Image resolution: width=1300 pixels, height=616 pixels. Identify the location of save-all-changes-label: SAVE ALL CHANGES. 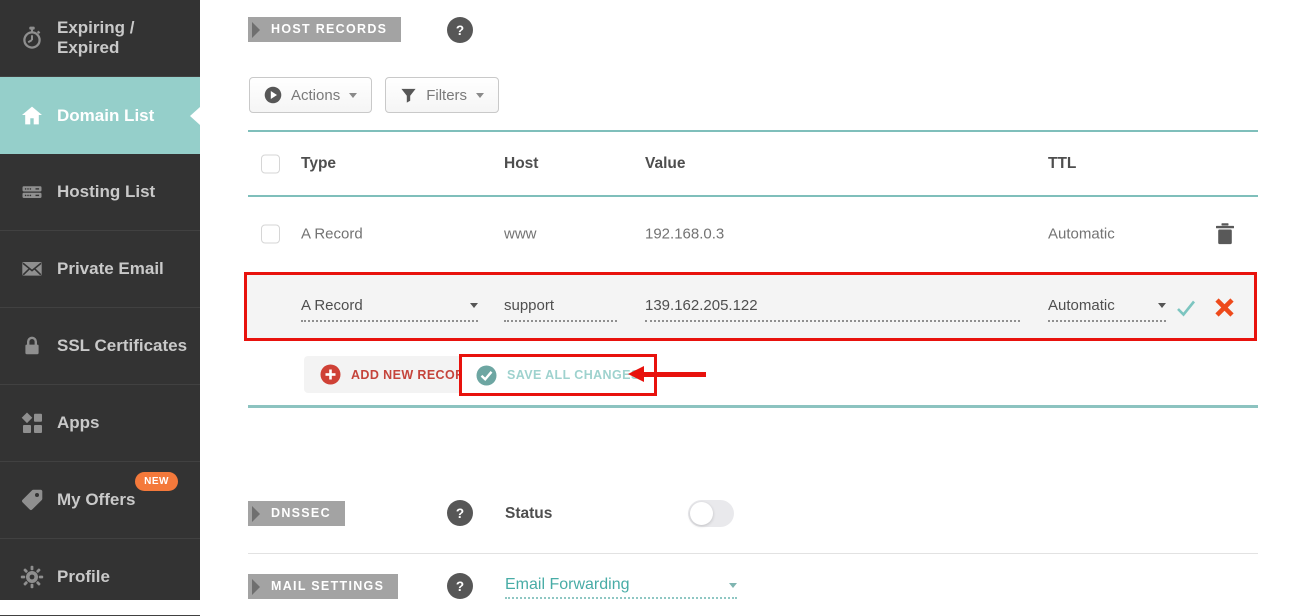
(573, 375).